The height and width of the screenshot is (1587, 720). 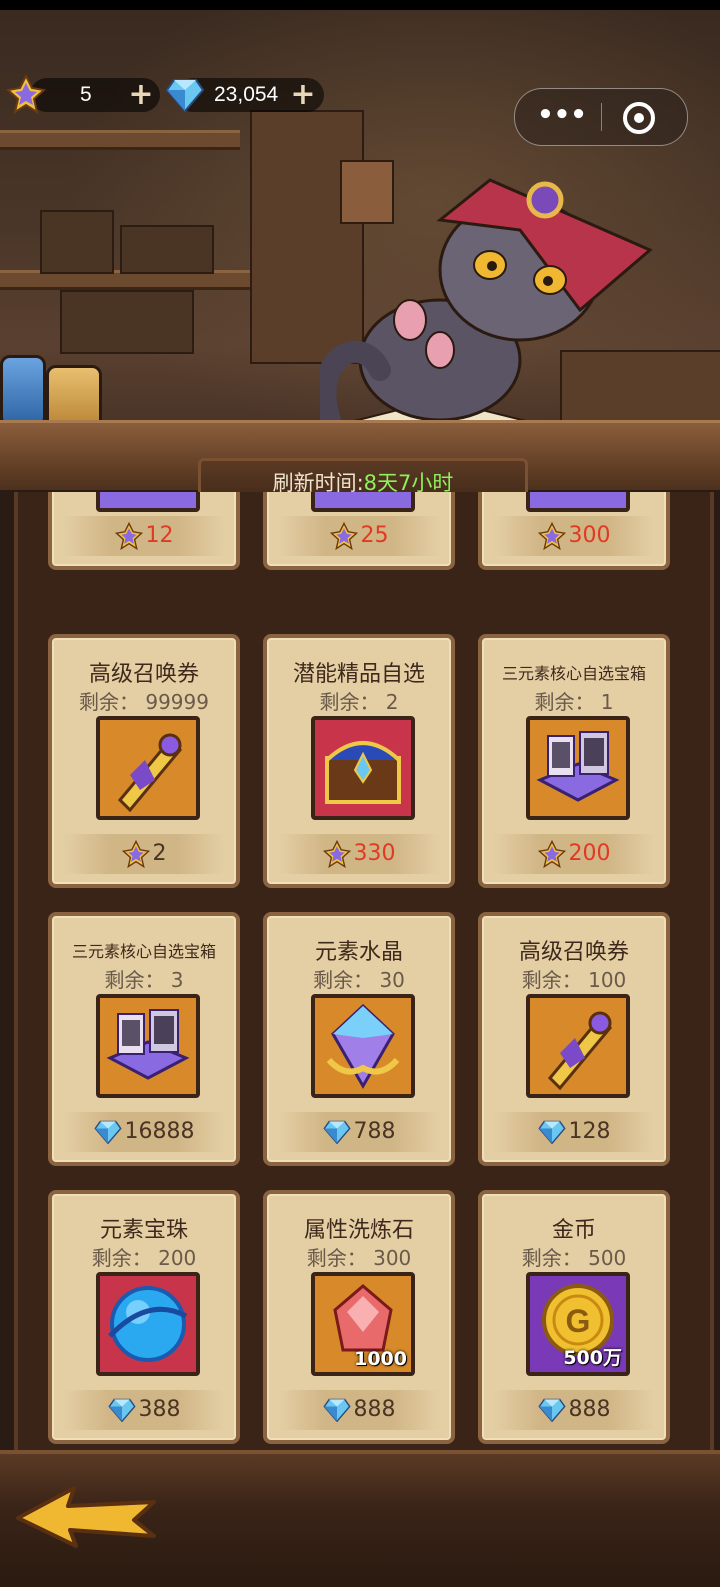 I want to click on shop-item-card: 属性洗炼石剩余： 300 1000 888, so click(x=359, y=1317).